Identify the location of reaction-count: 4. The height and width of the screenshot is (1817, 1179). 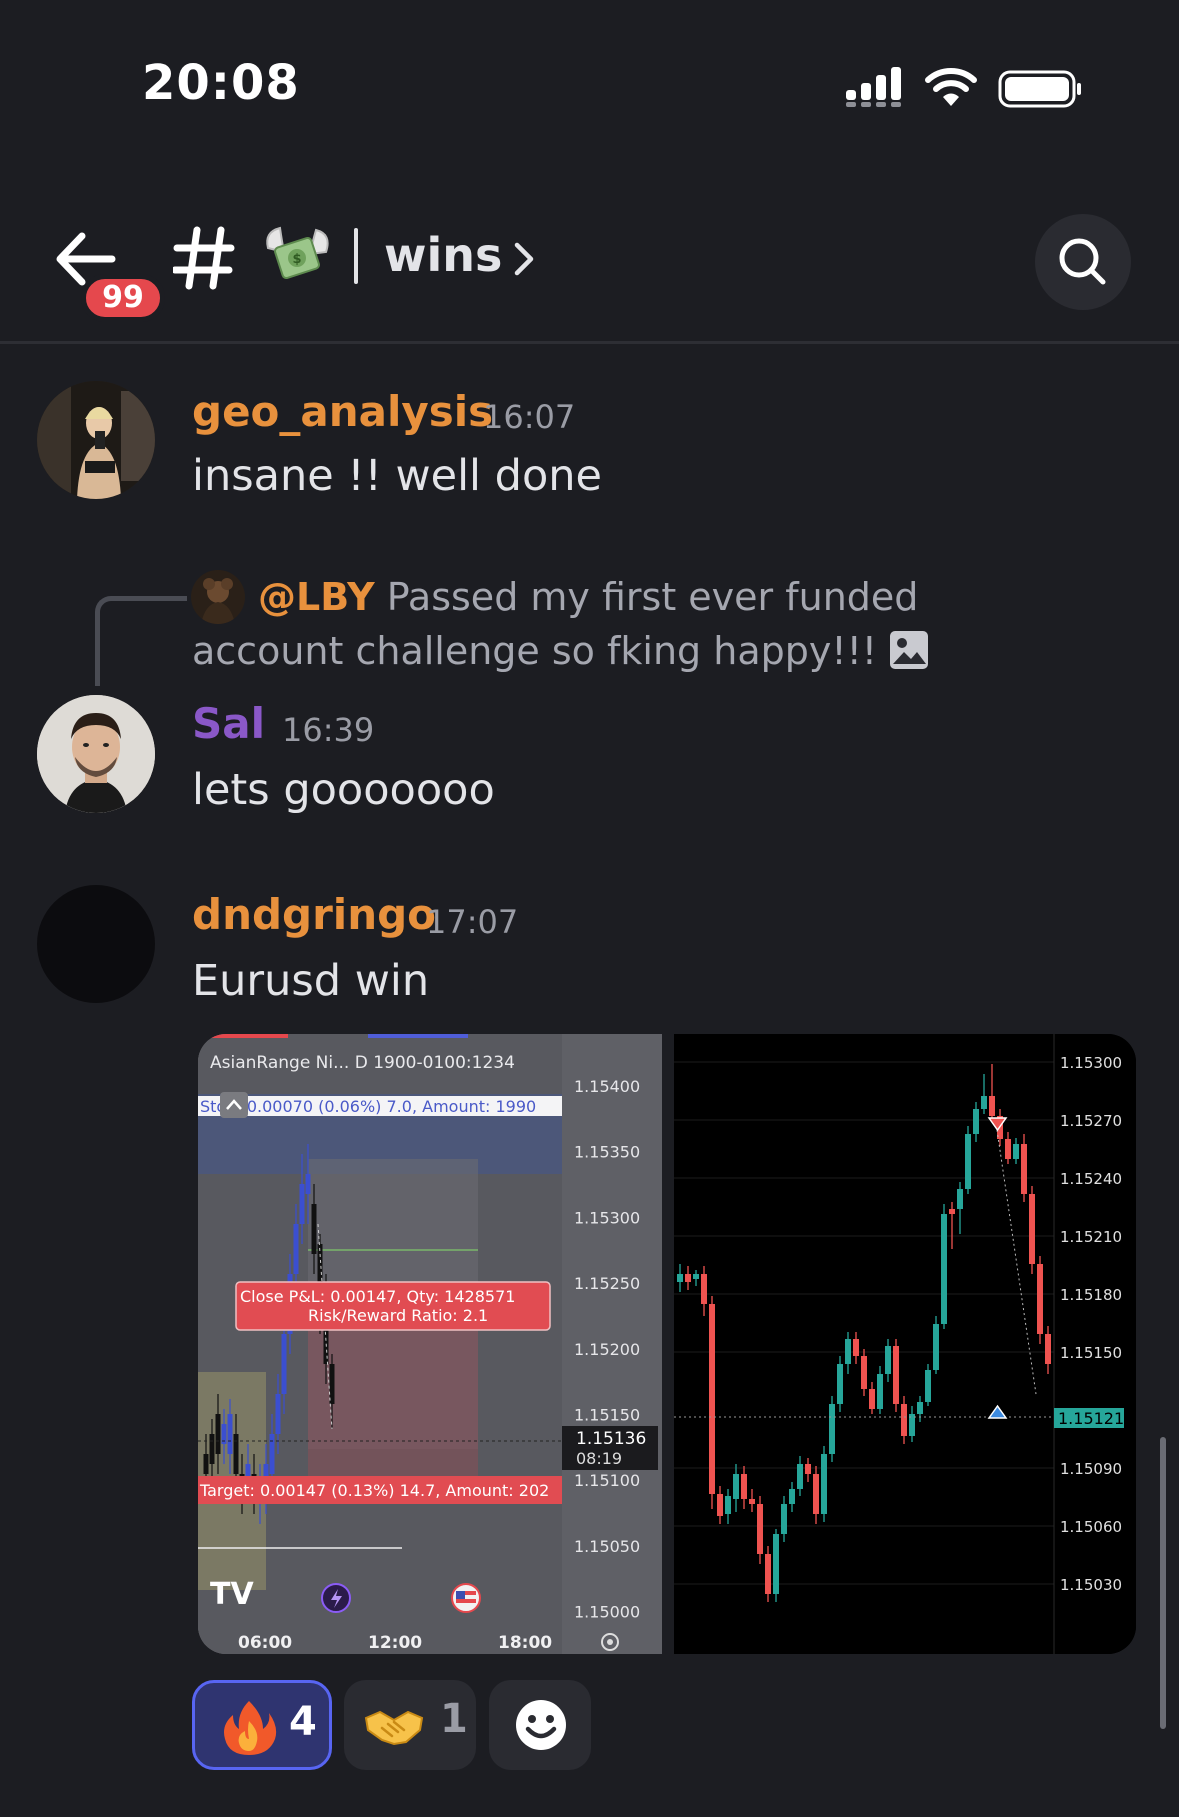
(303, 1722).